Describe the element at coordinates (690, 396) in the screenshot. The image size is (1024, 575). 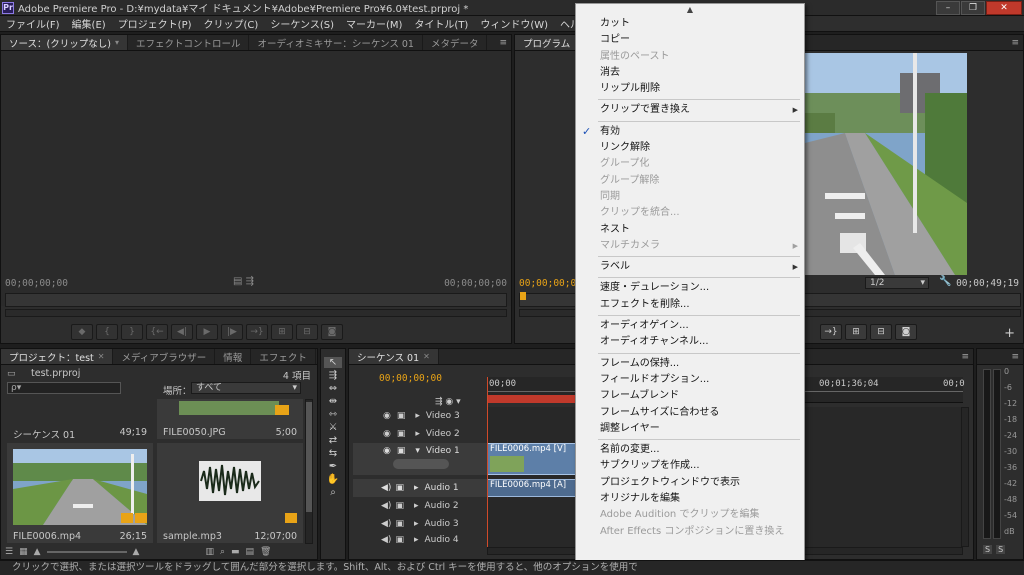
I see `context-menu-item: フレームブレンド` at that location.